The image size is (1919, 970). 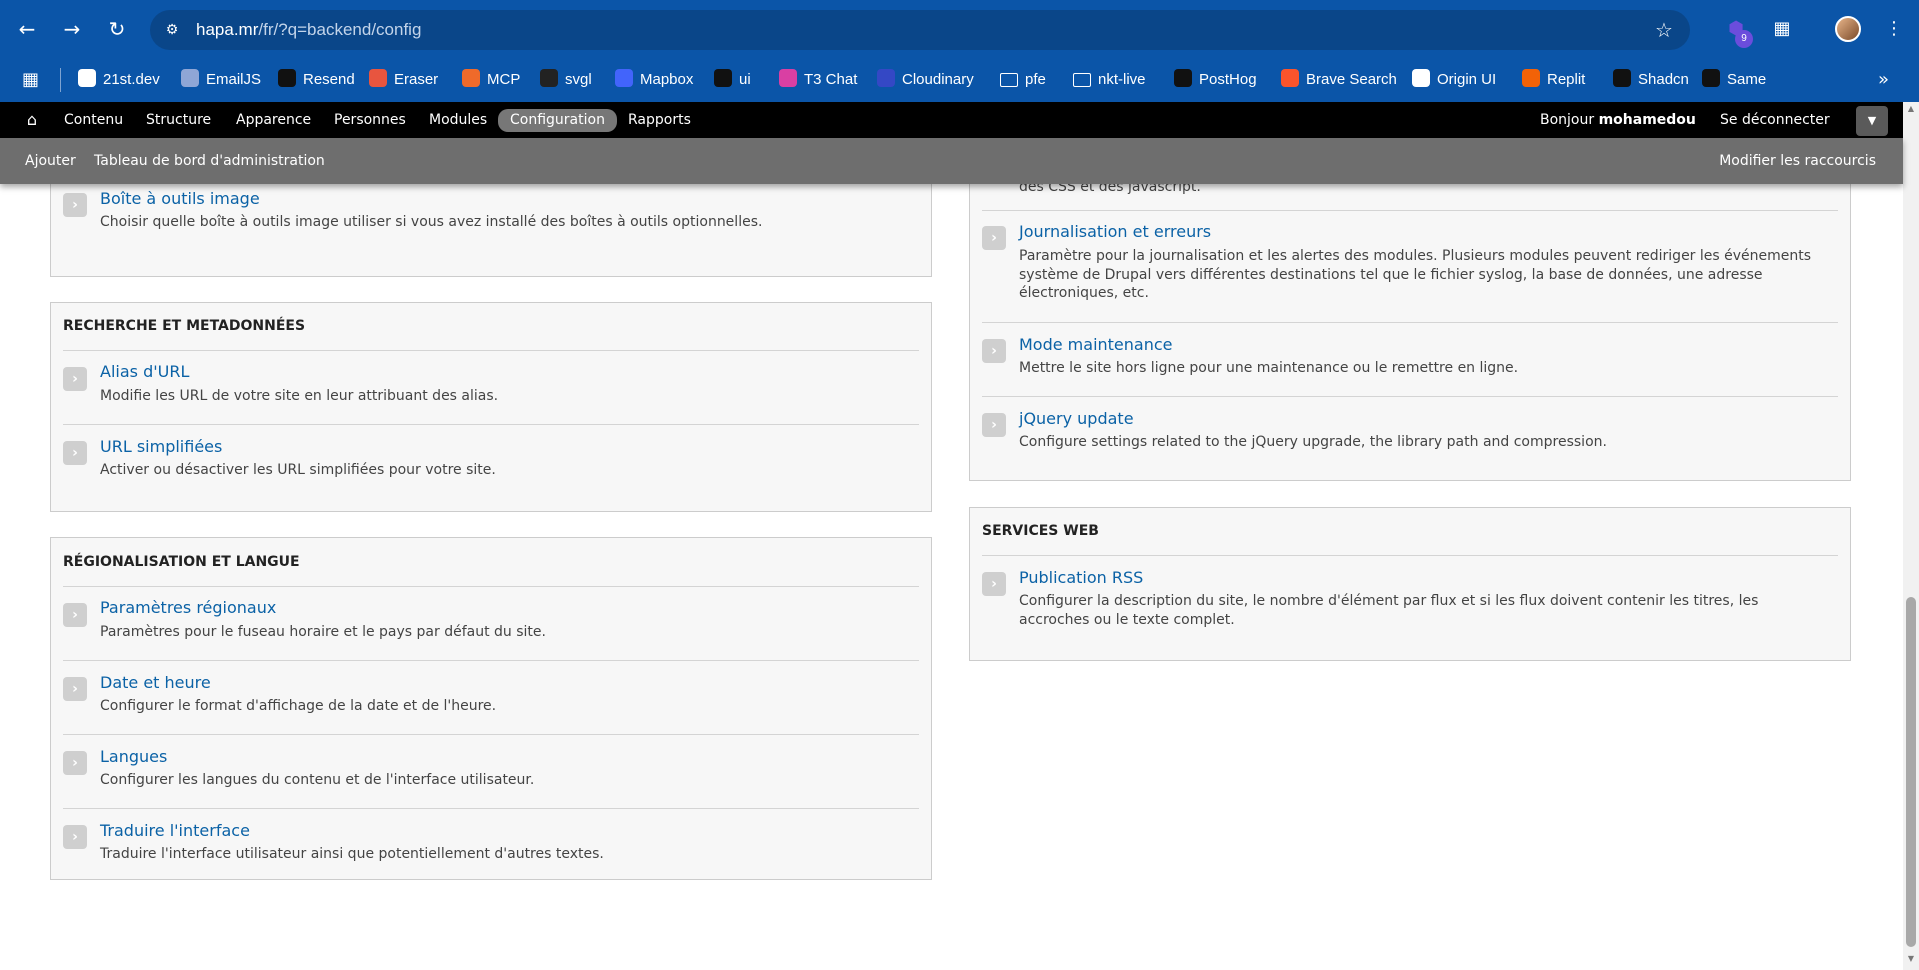 What do you see at coordinates (155, 682) in the screenshot?
I see `config-link: Date et heure` at bounding box center [155, 682].